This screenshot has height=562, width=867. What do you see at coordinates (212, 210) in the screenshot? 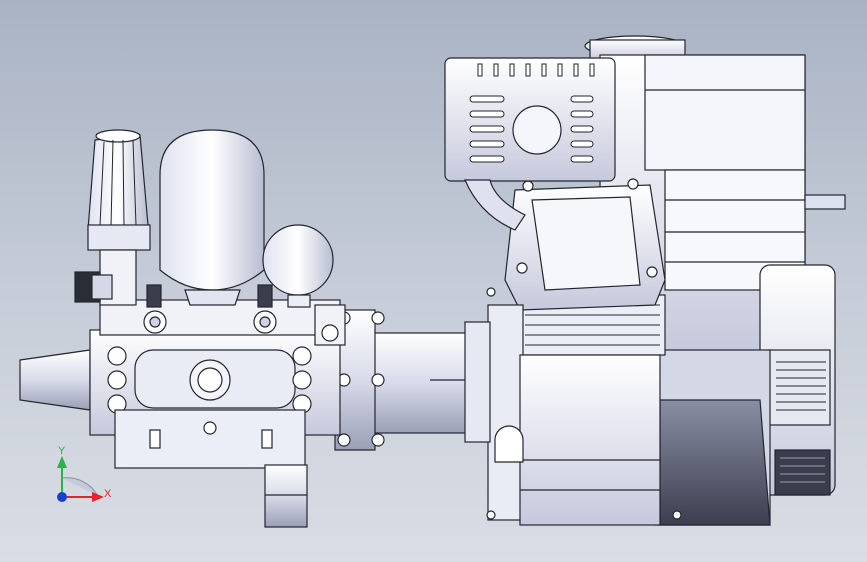
I see `accumulator-dome` at bounding box center [212, 210].